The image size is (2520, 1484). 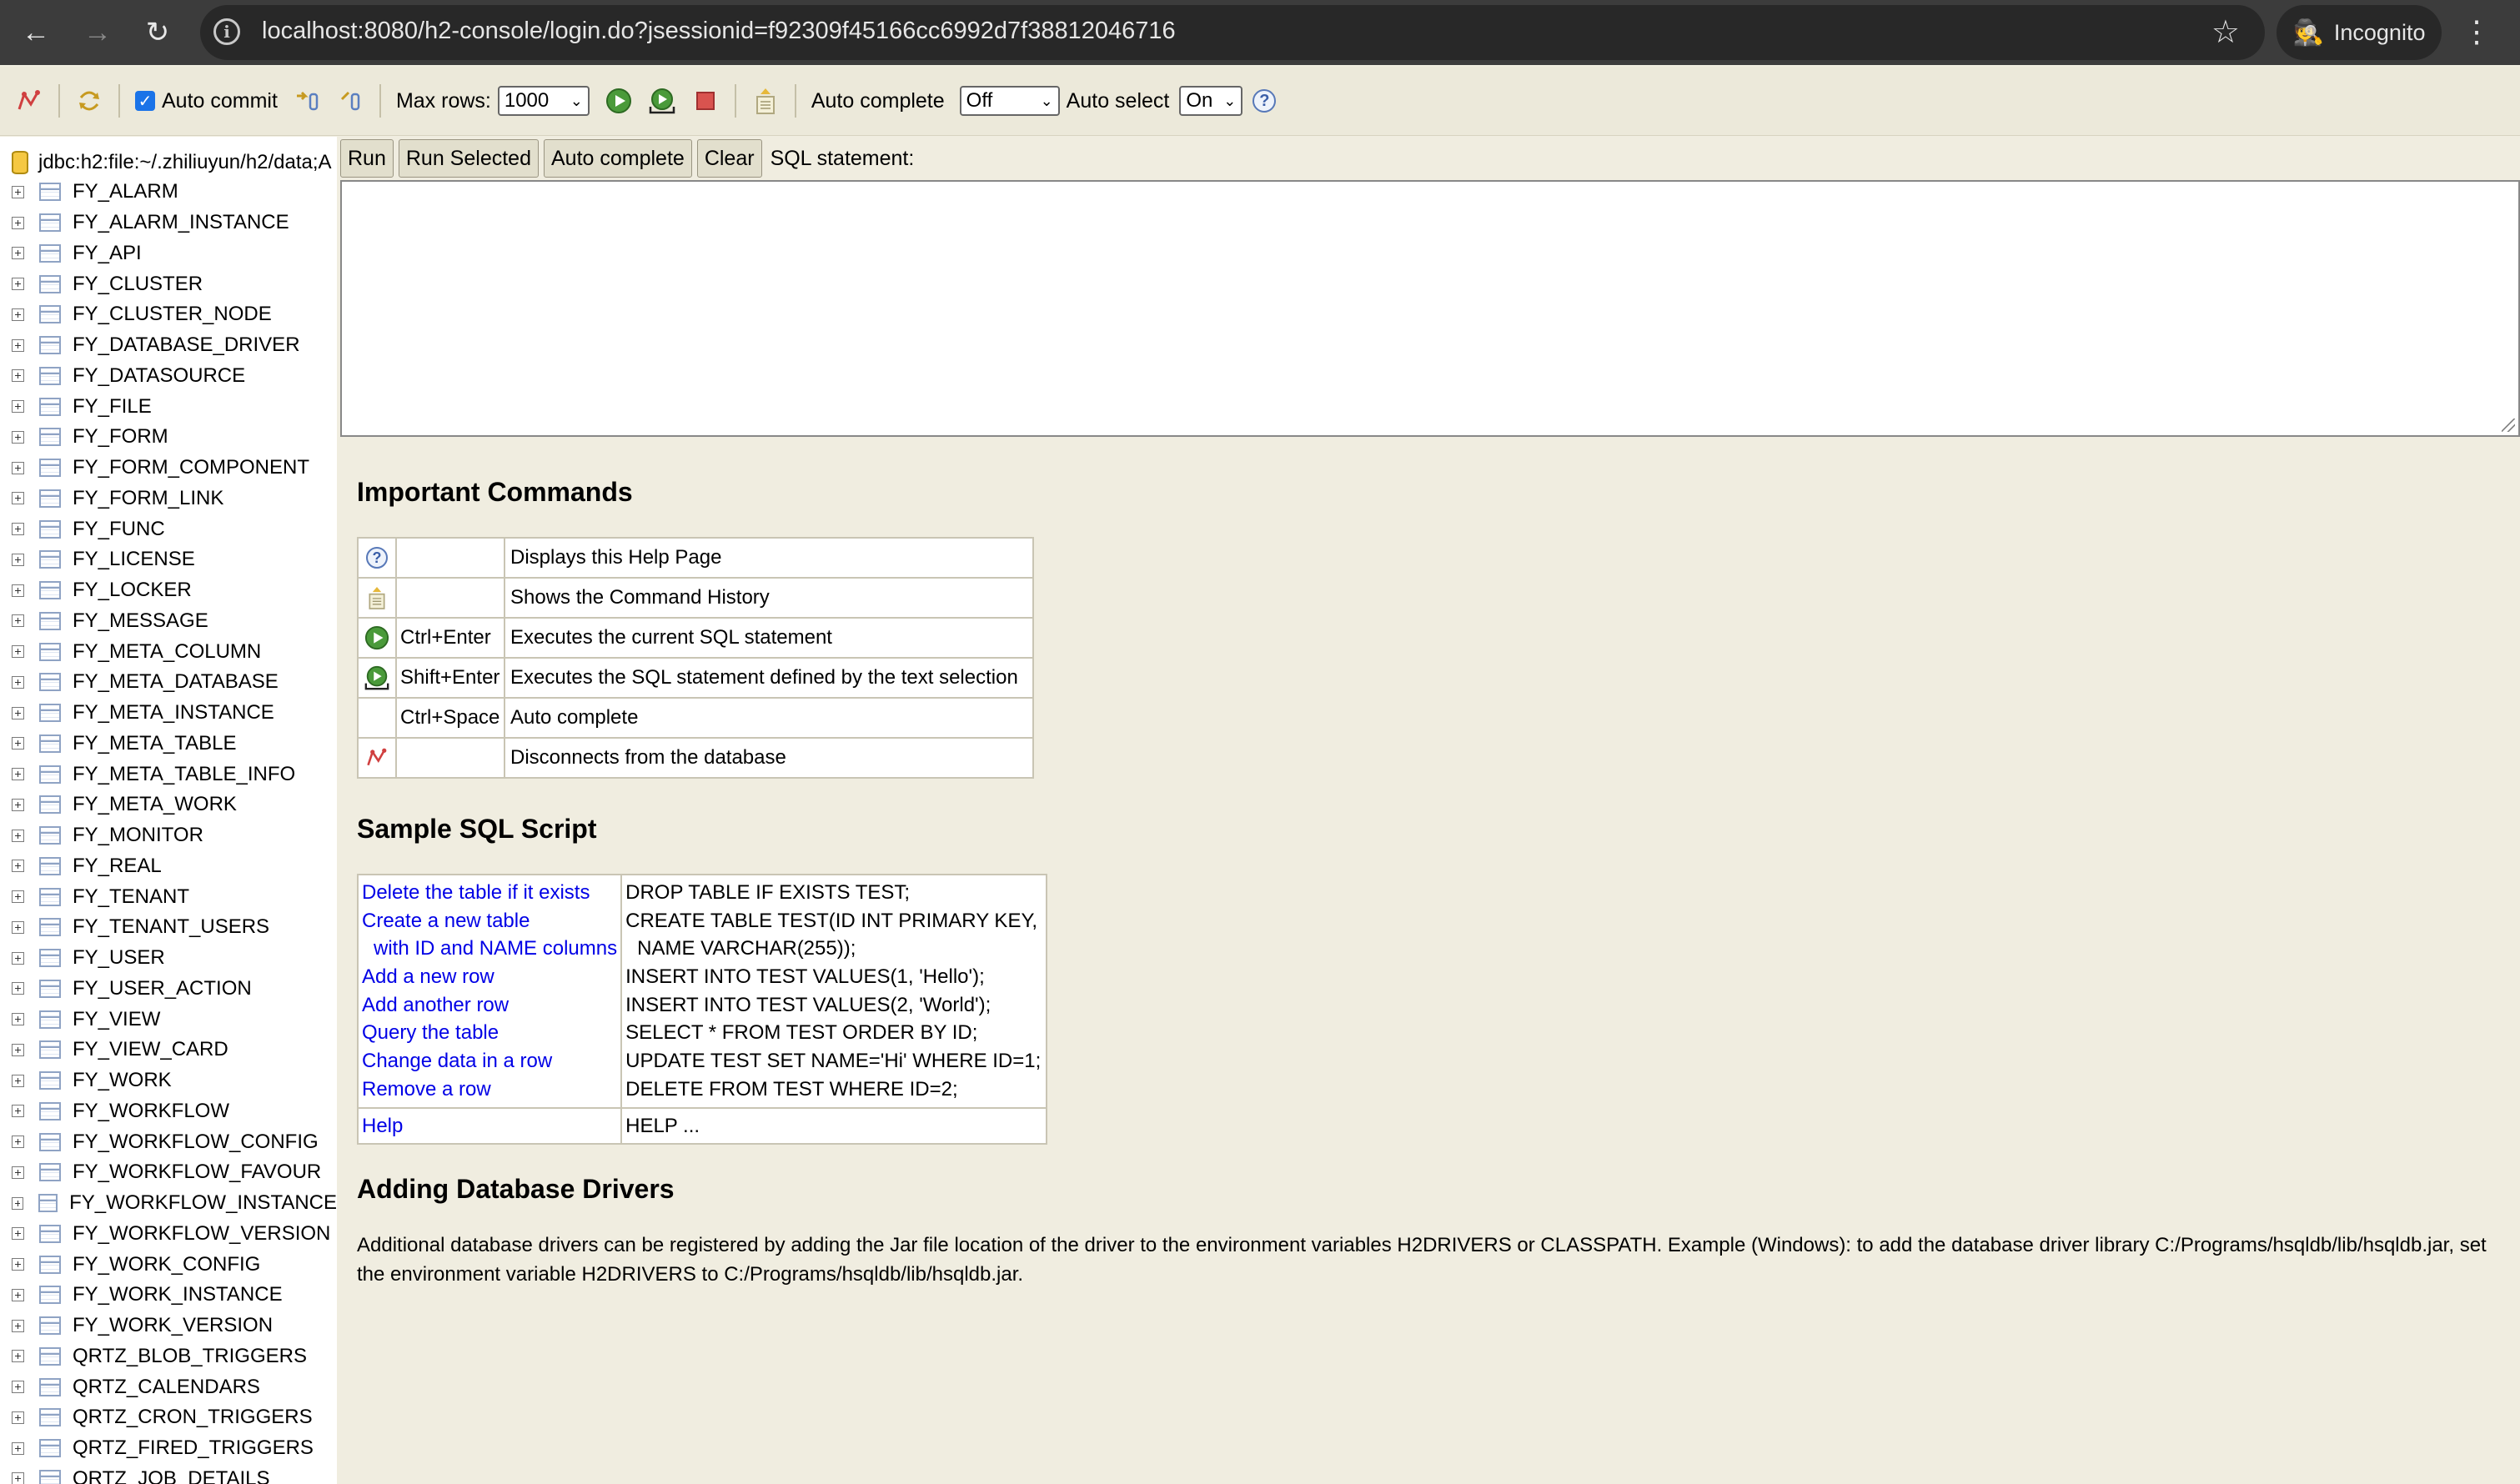 What do you see at coordinates (168, 682) in the screenshot?
I see `tree-table-row: FY_META_DATABASE` at bounding box center [168, 682].